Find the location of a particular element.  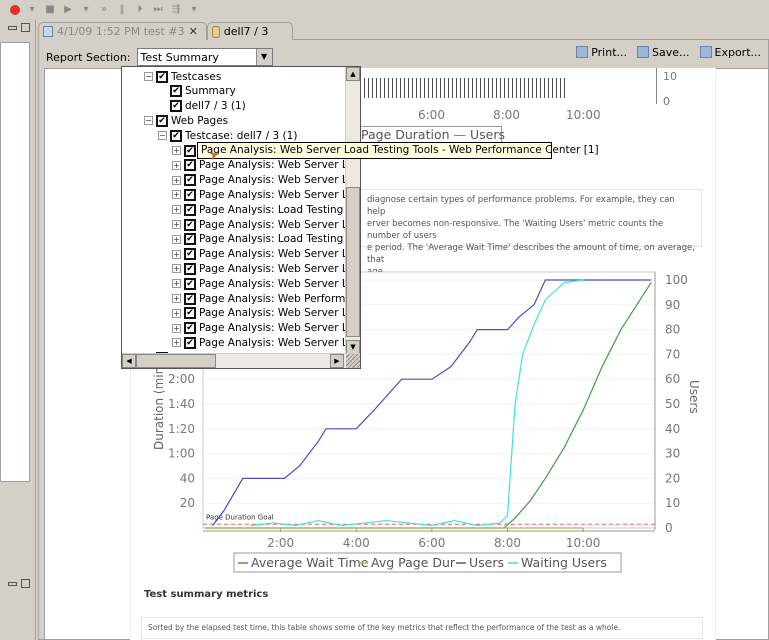

y2-tick-label: 20 is located at coordinates (672, 478).